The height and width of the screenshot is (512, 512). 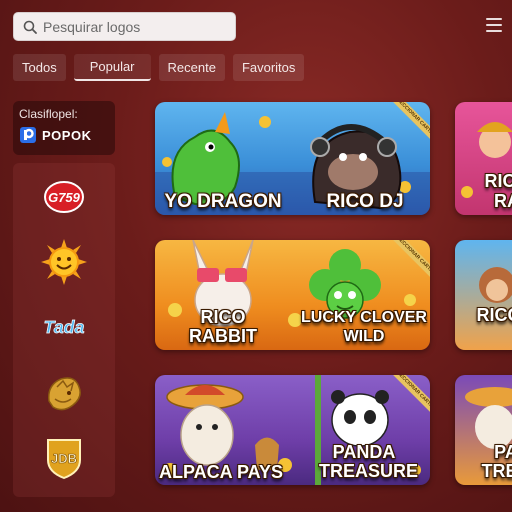 I want to click on svg-text: G759, so click(x=64, y=197).